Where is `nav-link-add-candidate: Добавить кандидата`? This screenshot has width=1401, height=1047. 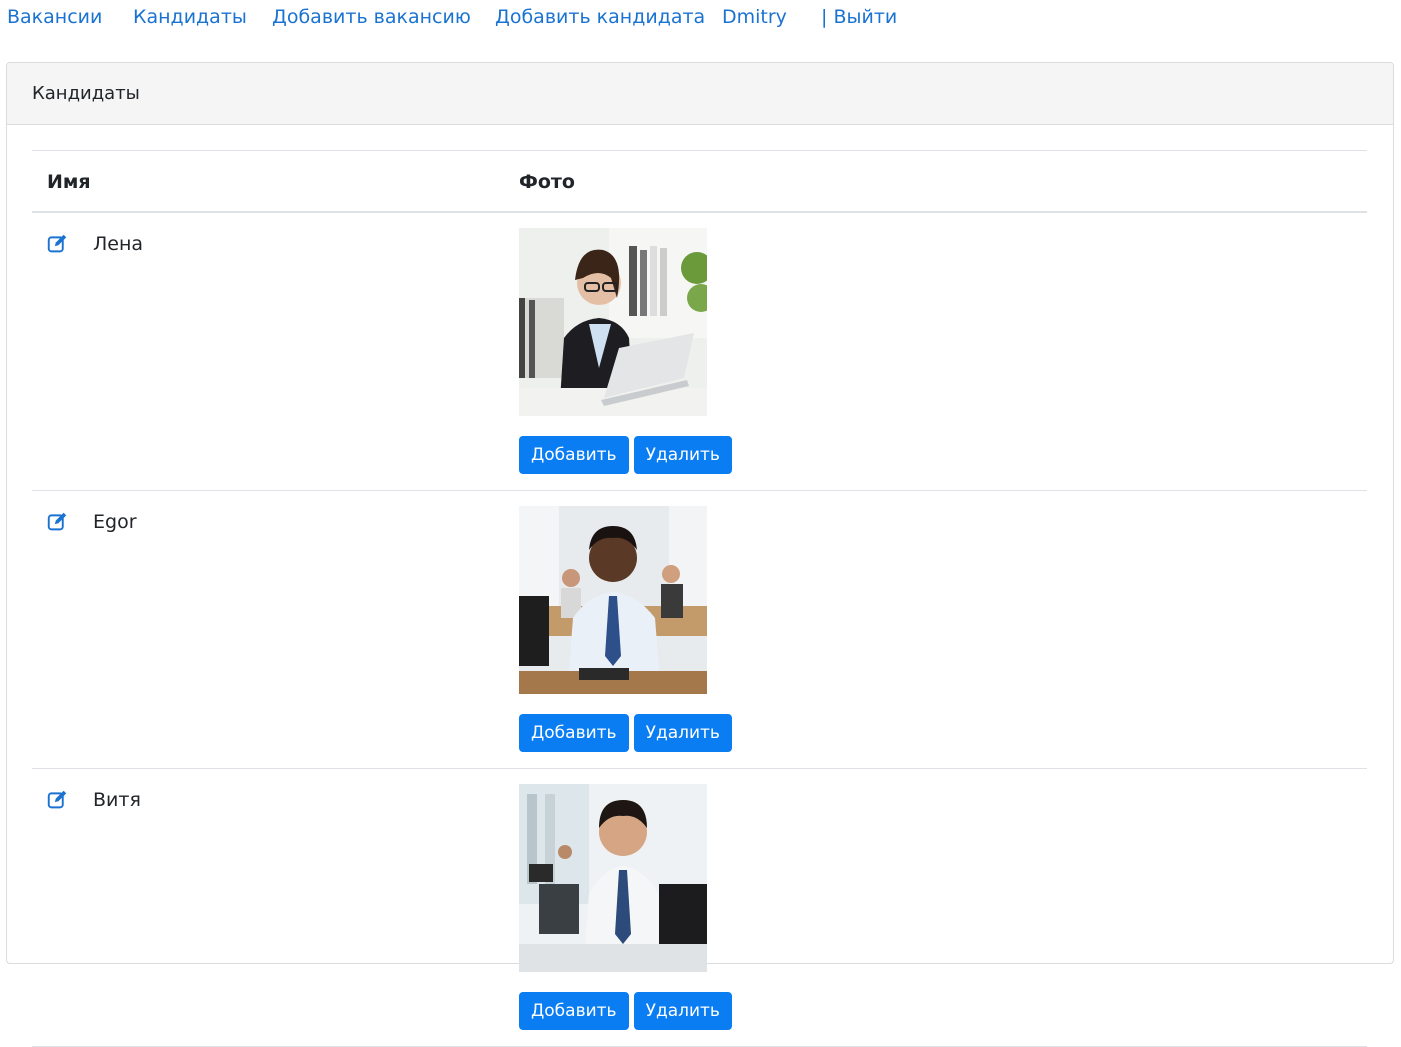 nav-link-add-candidate: Добавить кандидата is located at coordinates (600, 17).